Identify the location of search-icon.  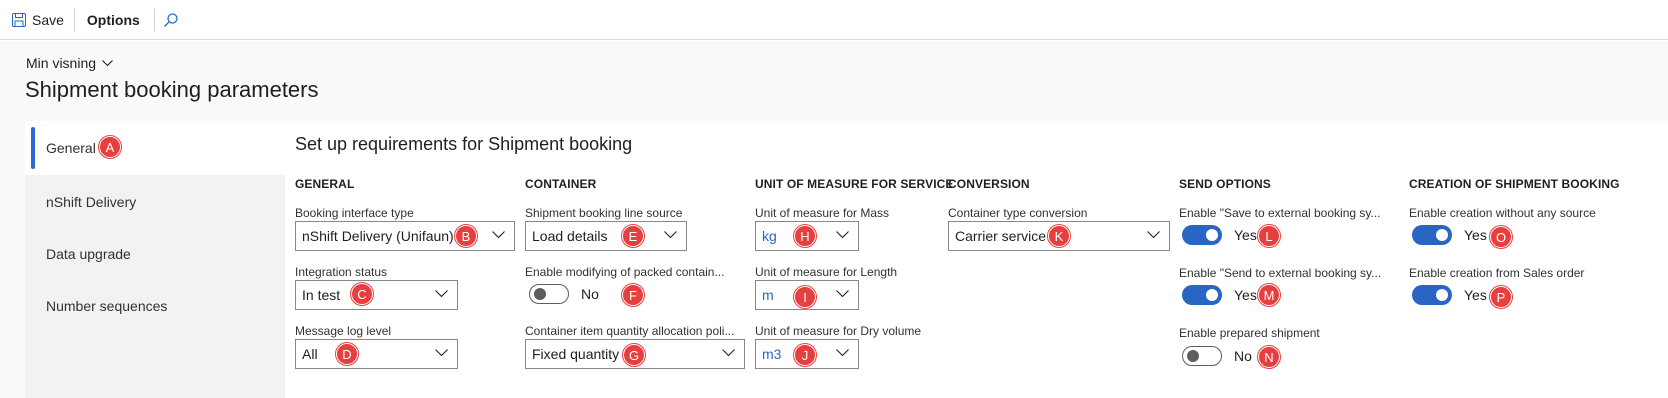
(170, 19).